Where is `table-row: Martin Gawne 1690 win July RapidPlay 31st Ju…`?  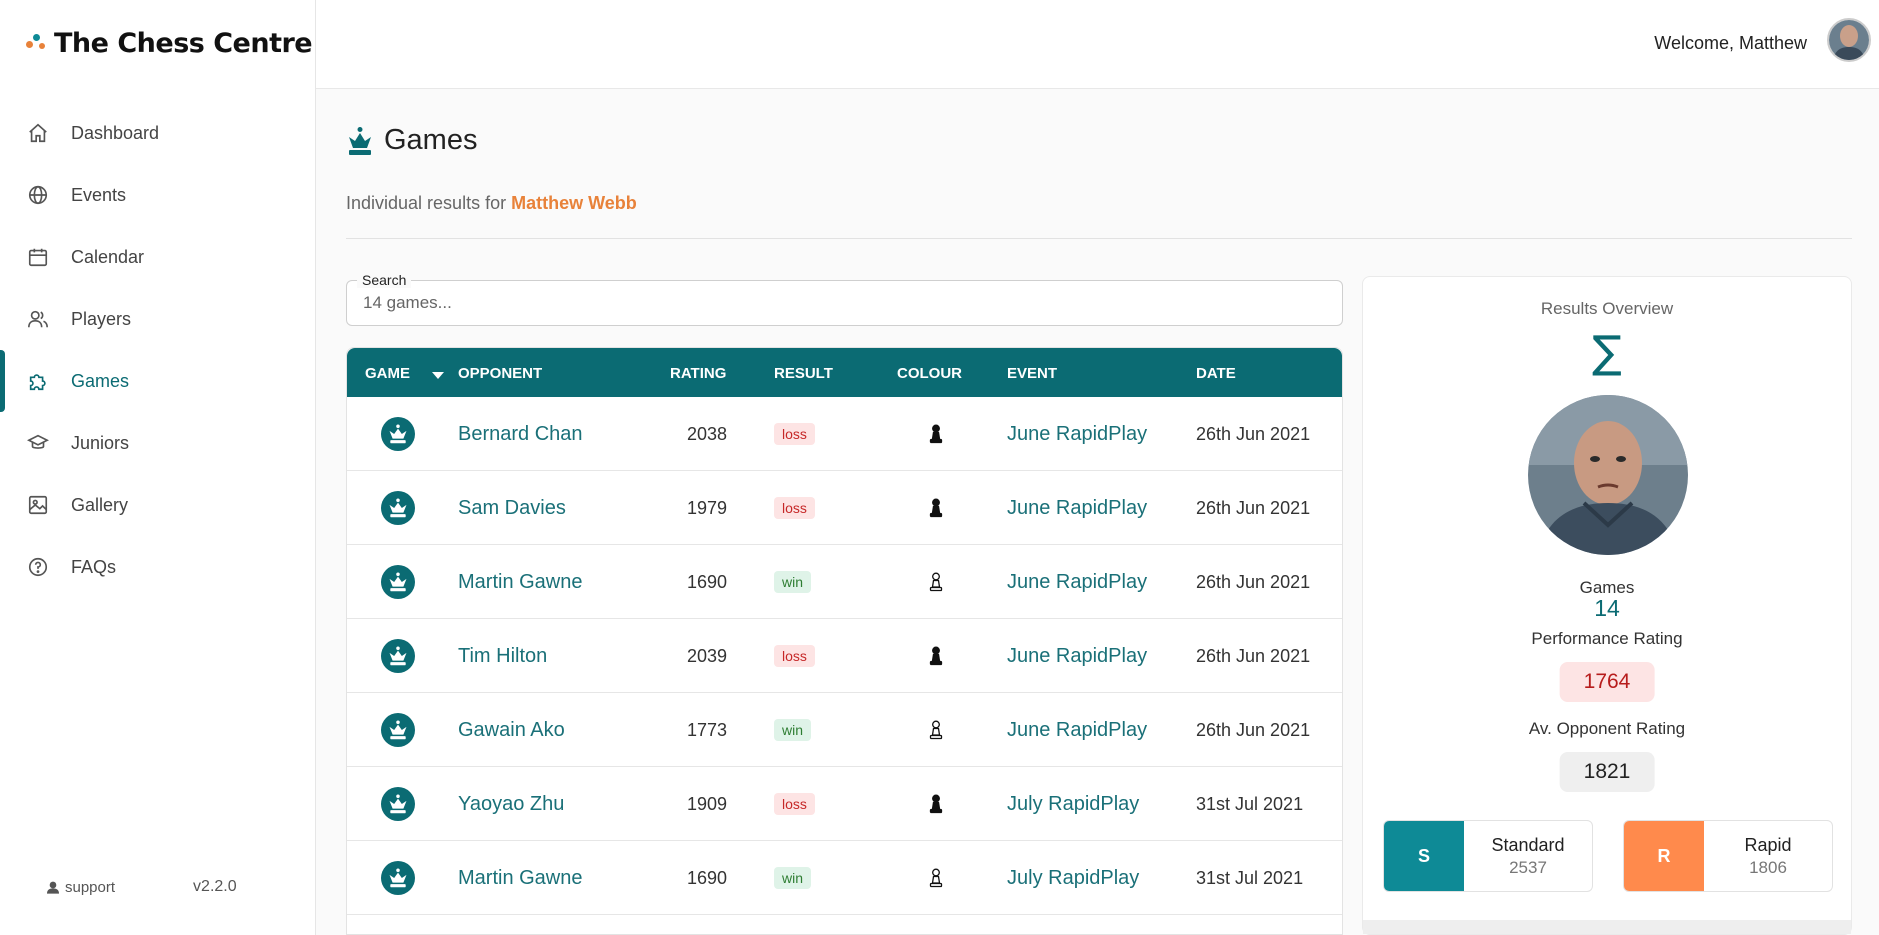
table-row: Martin Gawne 1690 win July RapidPlay 31st Ju… is located at coordinates (844, 878).